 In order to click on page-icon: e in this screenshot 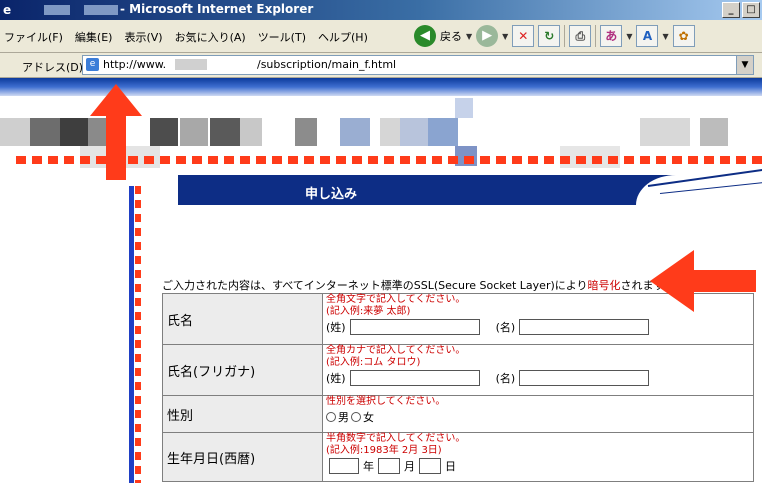, I will do `click(92, 64)`.